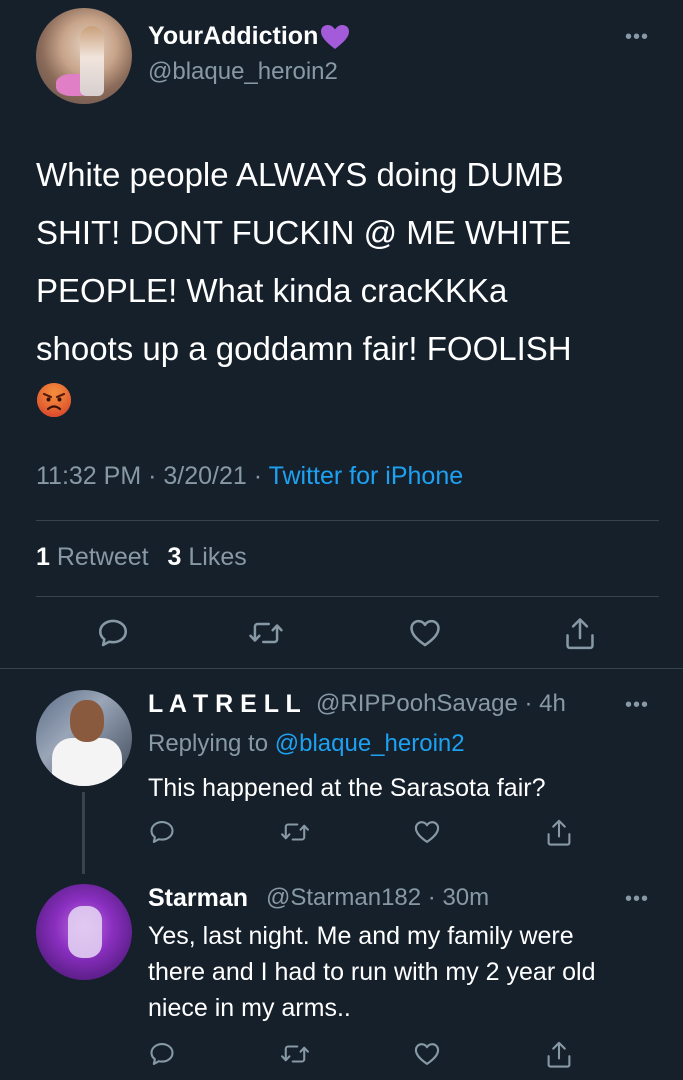  What do you see at coordinates (300, 174) in the screenshot?
I see `tweet-text-line: White people ALWAYS doing DUMB` at bounding box center [300, 174].